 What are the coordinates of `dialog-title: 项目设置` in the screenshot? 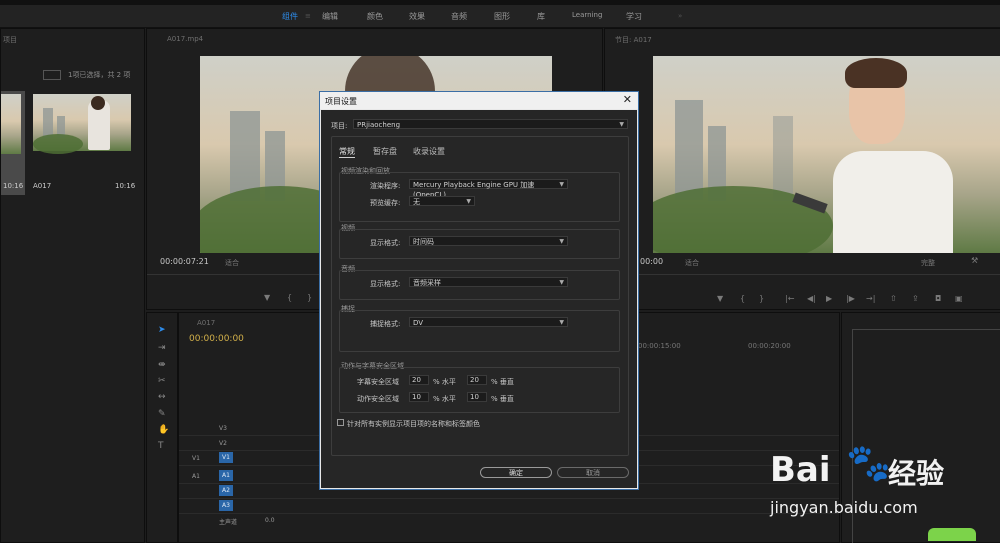 It's located at (341, 101).